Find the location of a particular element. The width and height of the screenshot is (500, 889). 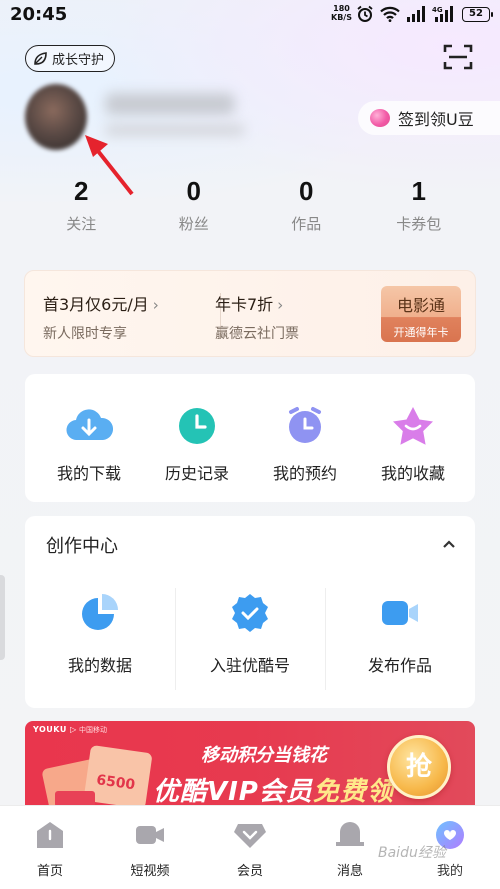

tab-label: 我的 is located at coordinates (449, 871).